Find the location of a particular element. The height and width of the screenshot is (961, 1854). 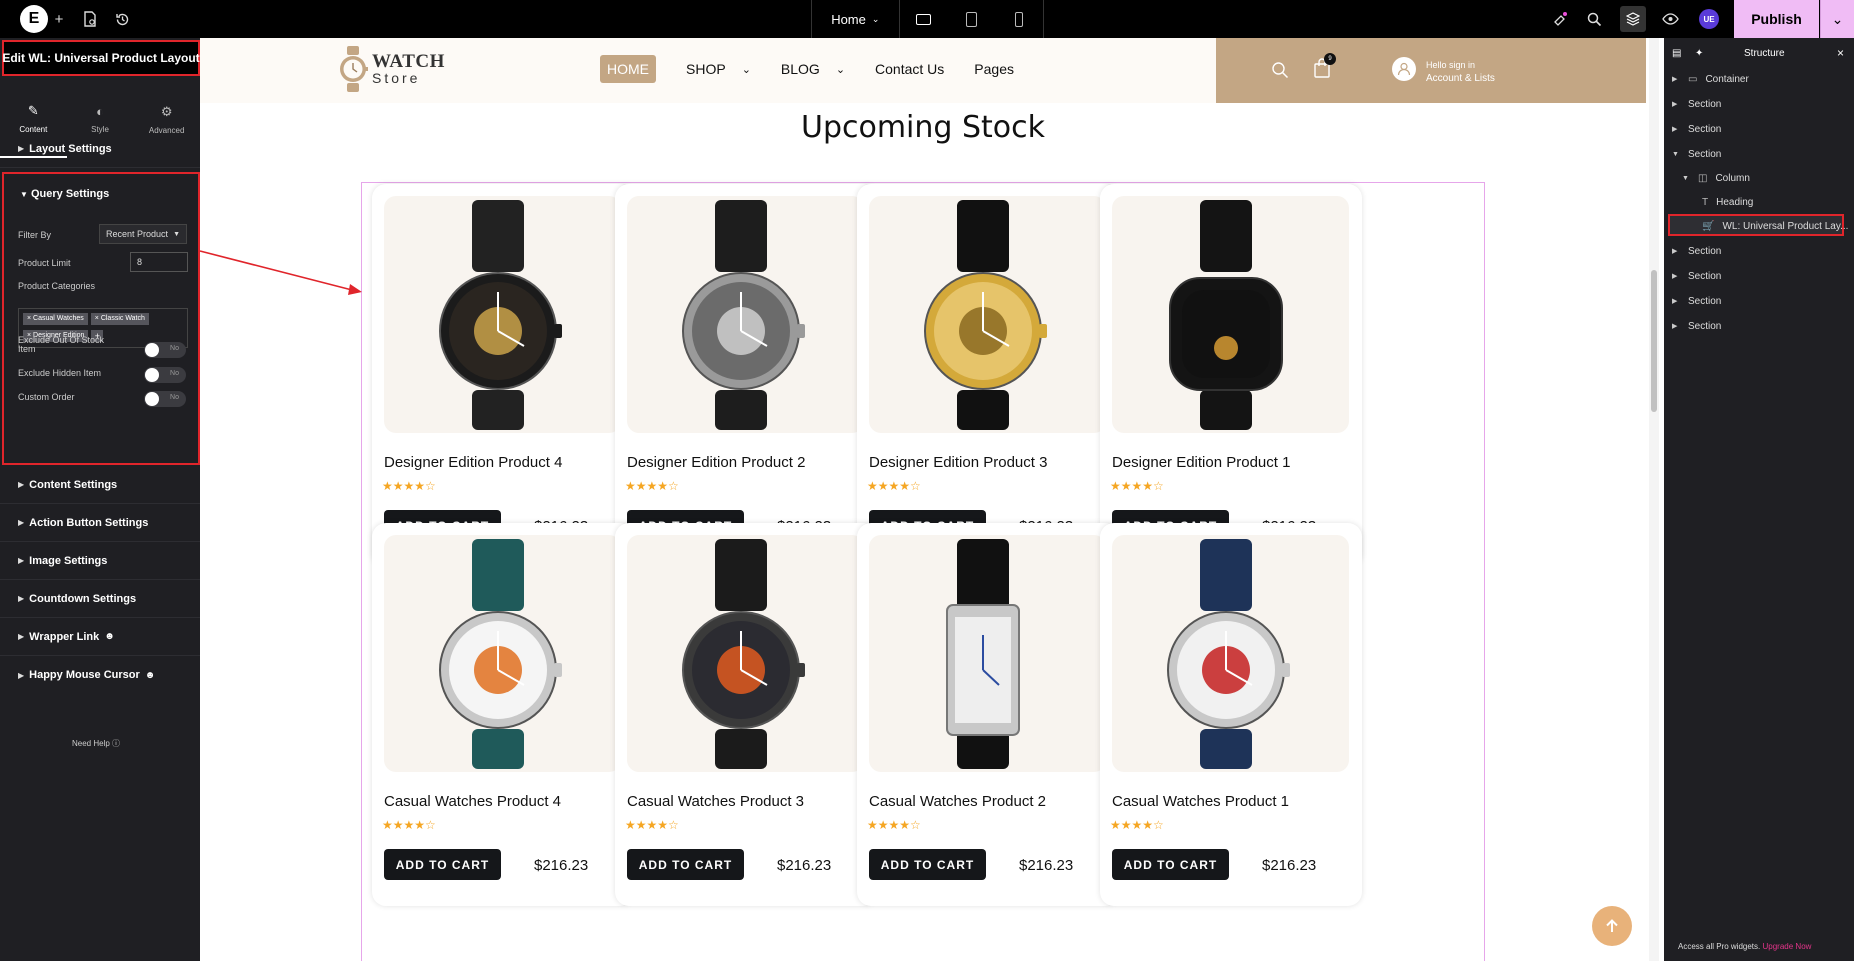

product-title: Designer Edition Product 4 is located at coordinates (473, 462).